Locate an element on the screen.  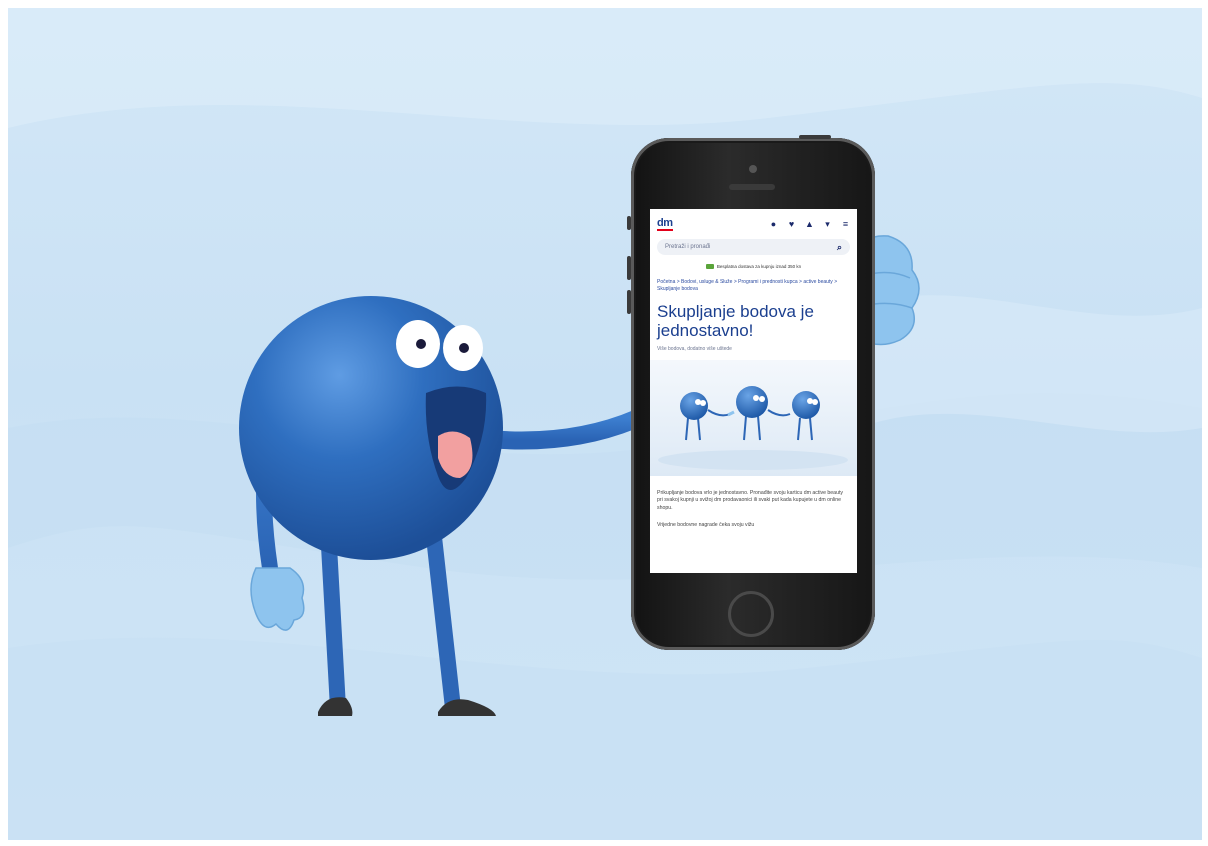
page-title: Skupljanje bodova je jednostavno! is located at coordinates (735, 321).